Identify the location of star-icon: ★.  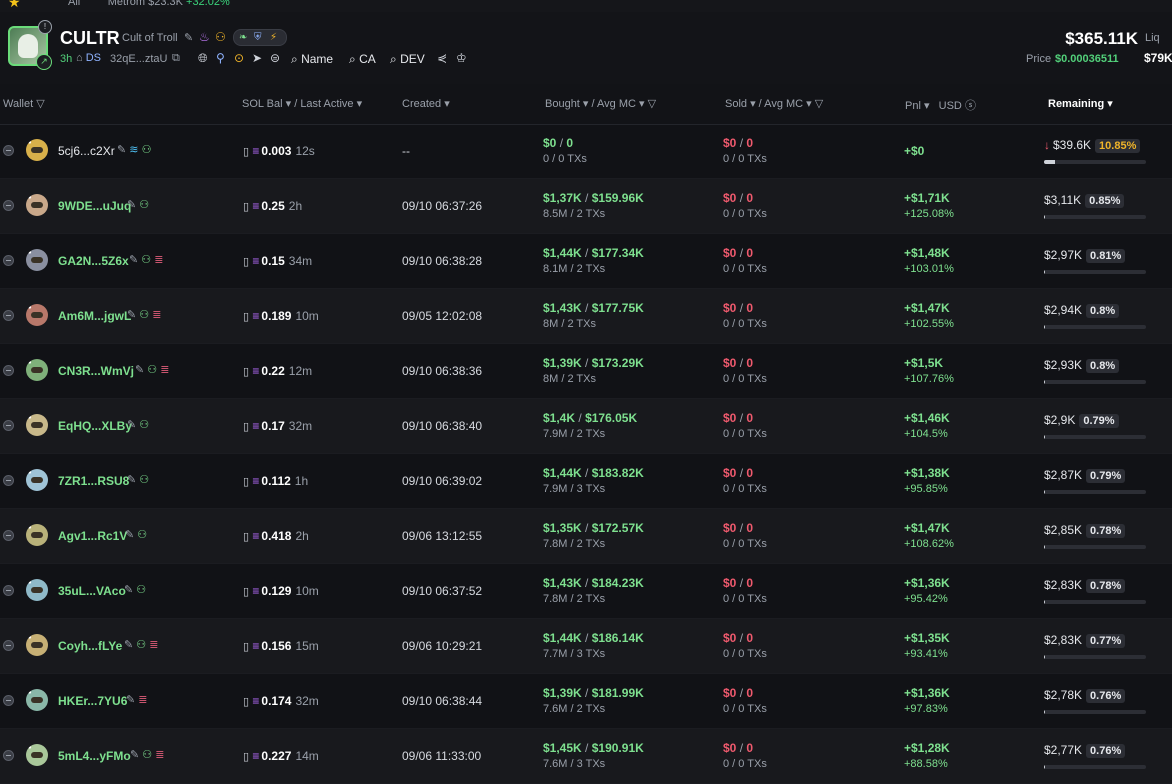
(14, 5).